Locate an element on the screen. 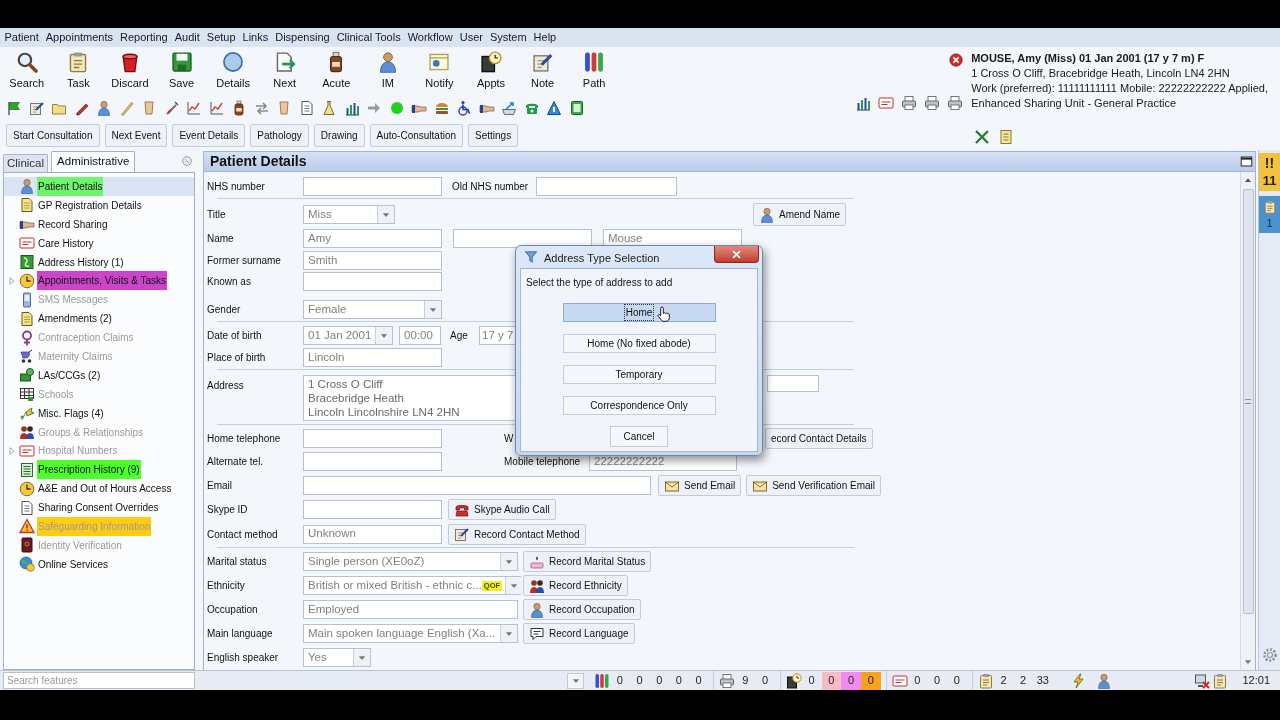  text-field: Employed is located at coordinates (410, 609).